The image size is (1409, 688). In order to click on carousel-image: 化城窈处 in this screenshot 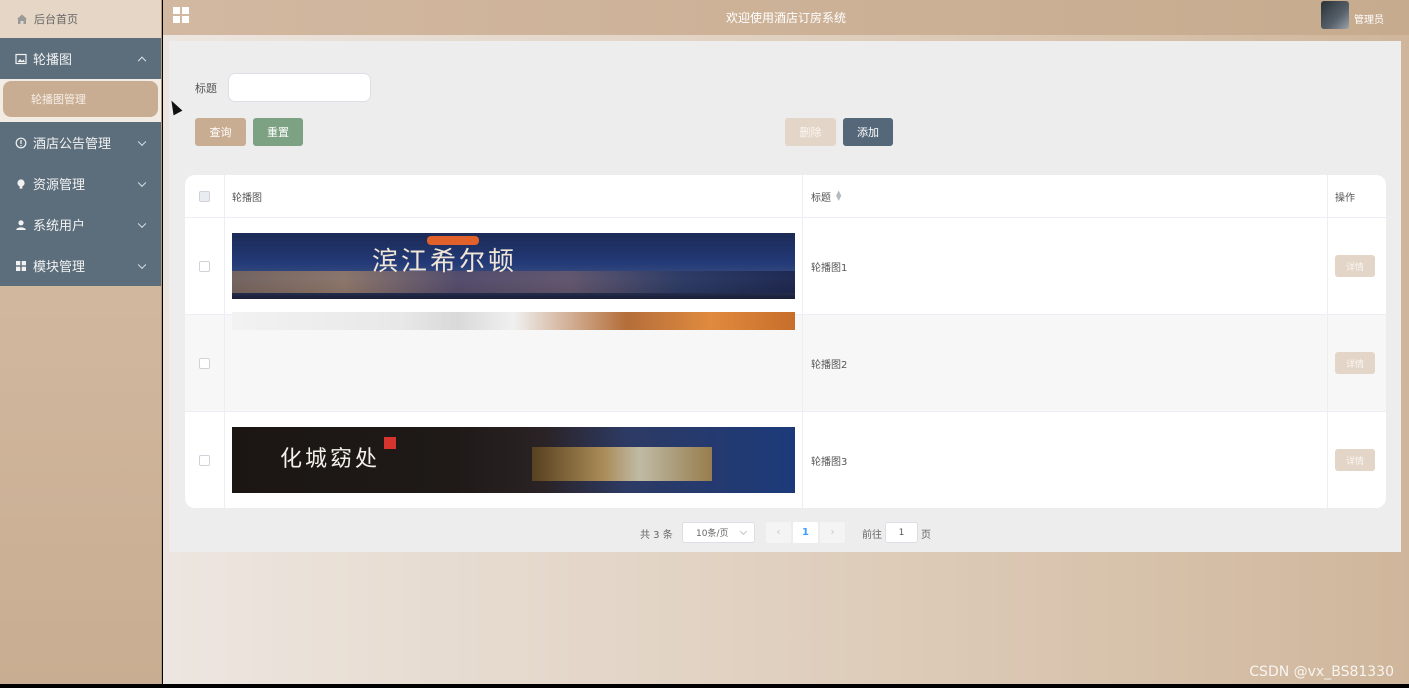, I will do `click(513, 460)`.